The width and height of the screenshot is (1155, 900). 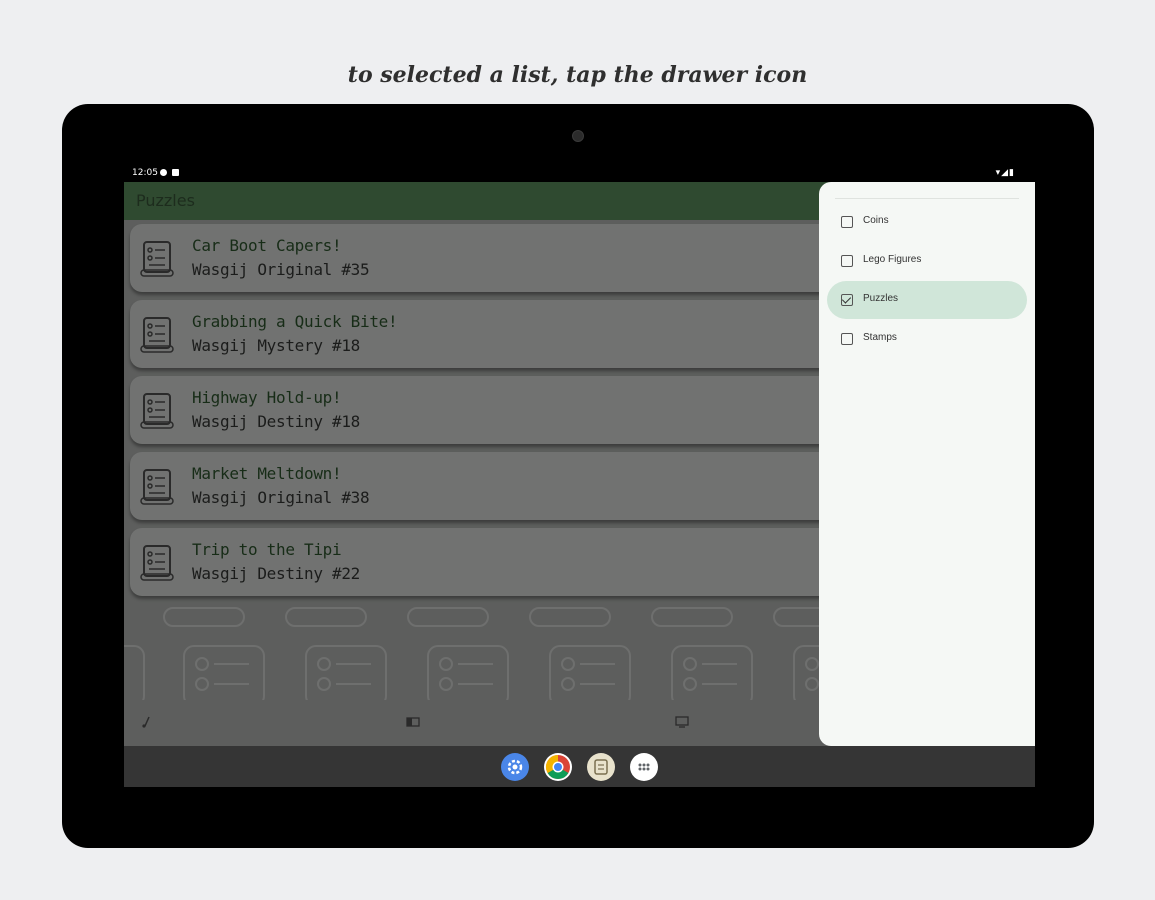 What do you see at coordinates (579, 174) in the screenshot?
I see `status-bar: 12:05 ▾◢▮` at bounding box center [579, 174].